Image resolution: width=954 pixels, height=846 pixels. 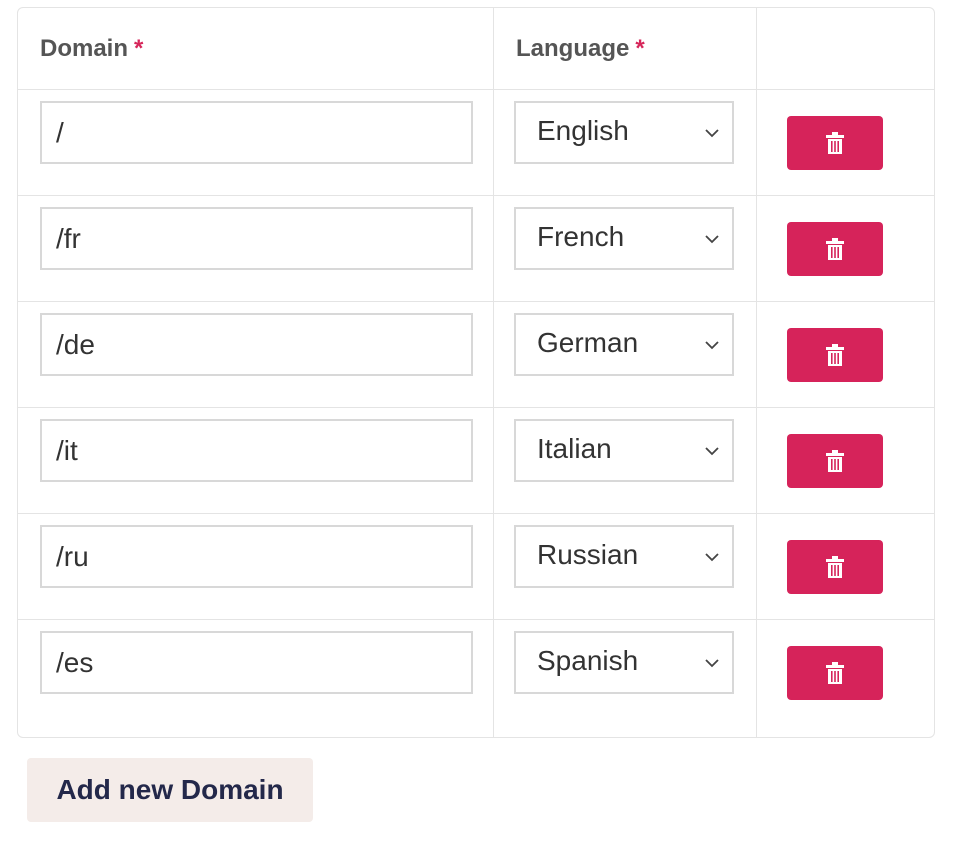 I want to click on language-select-value: Russian, so click(x=588, y=554).